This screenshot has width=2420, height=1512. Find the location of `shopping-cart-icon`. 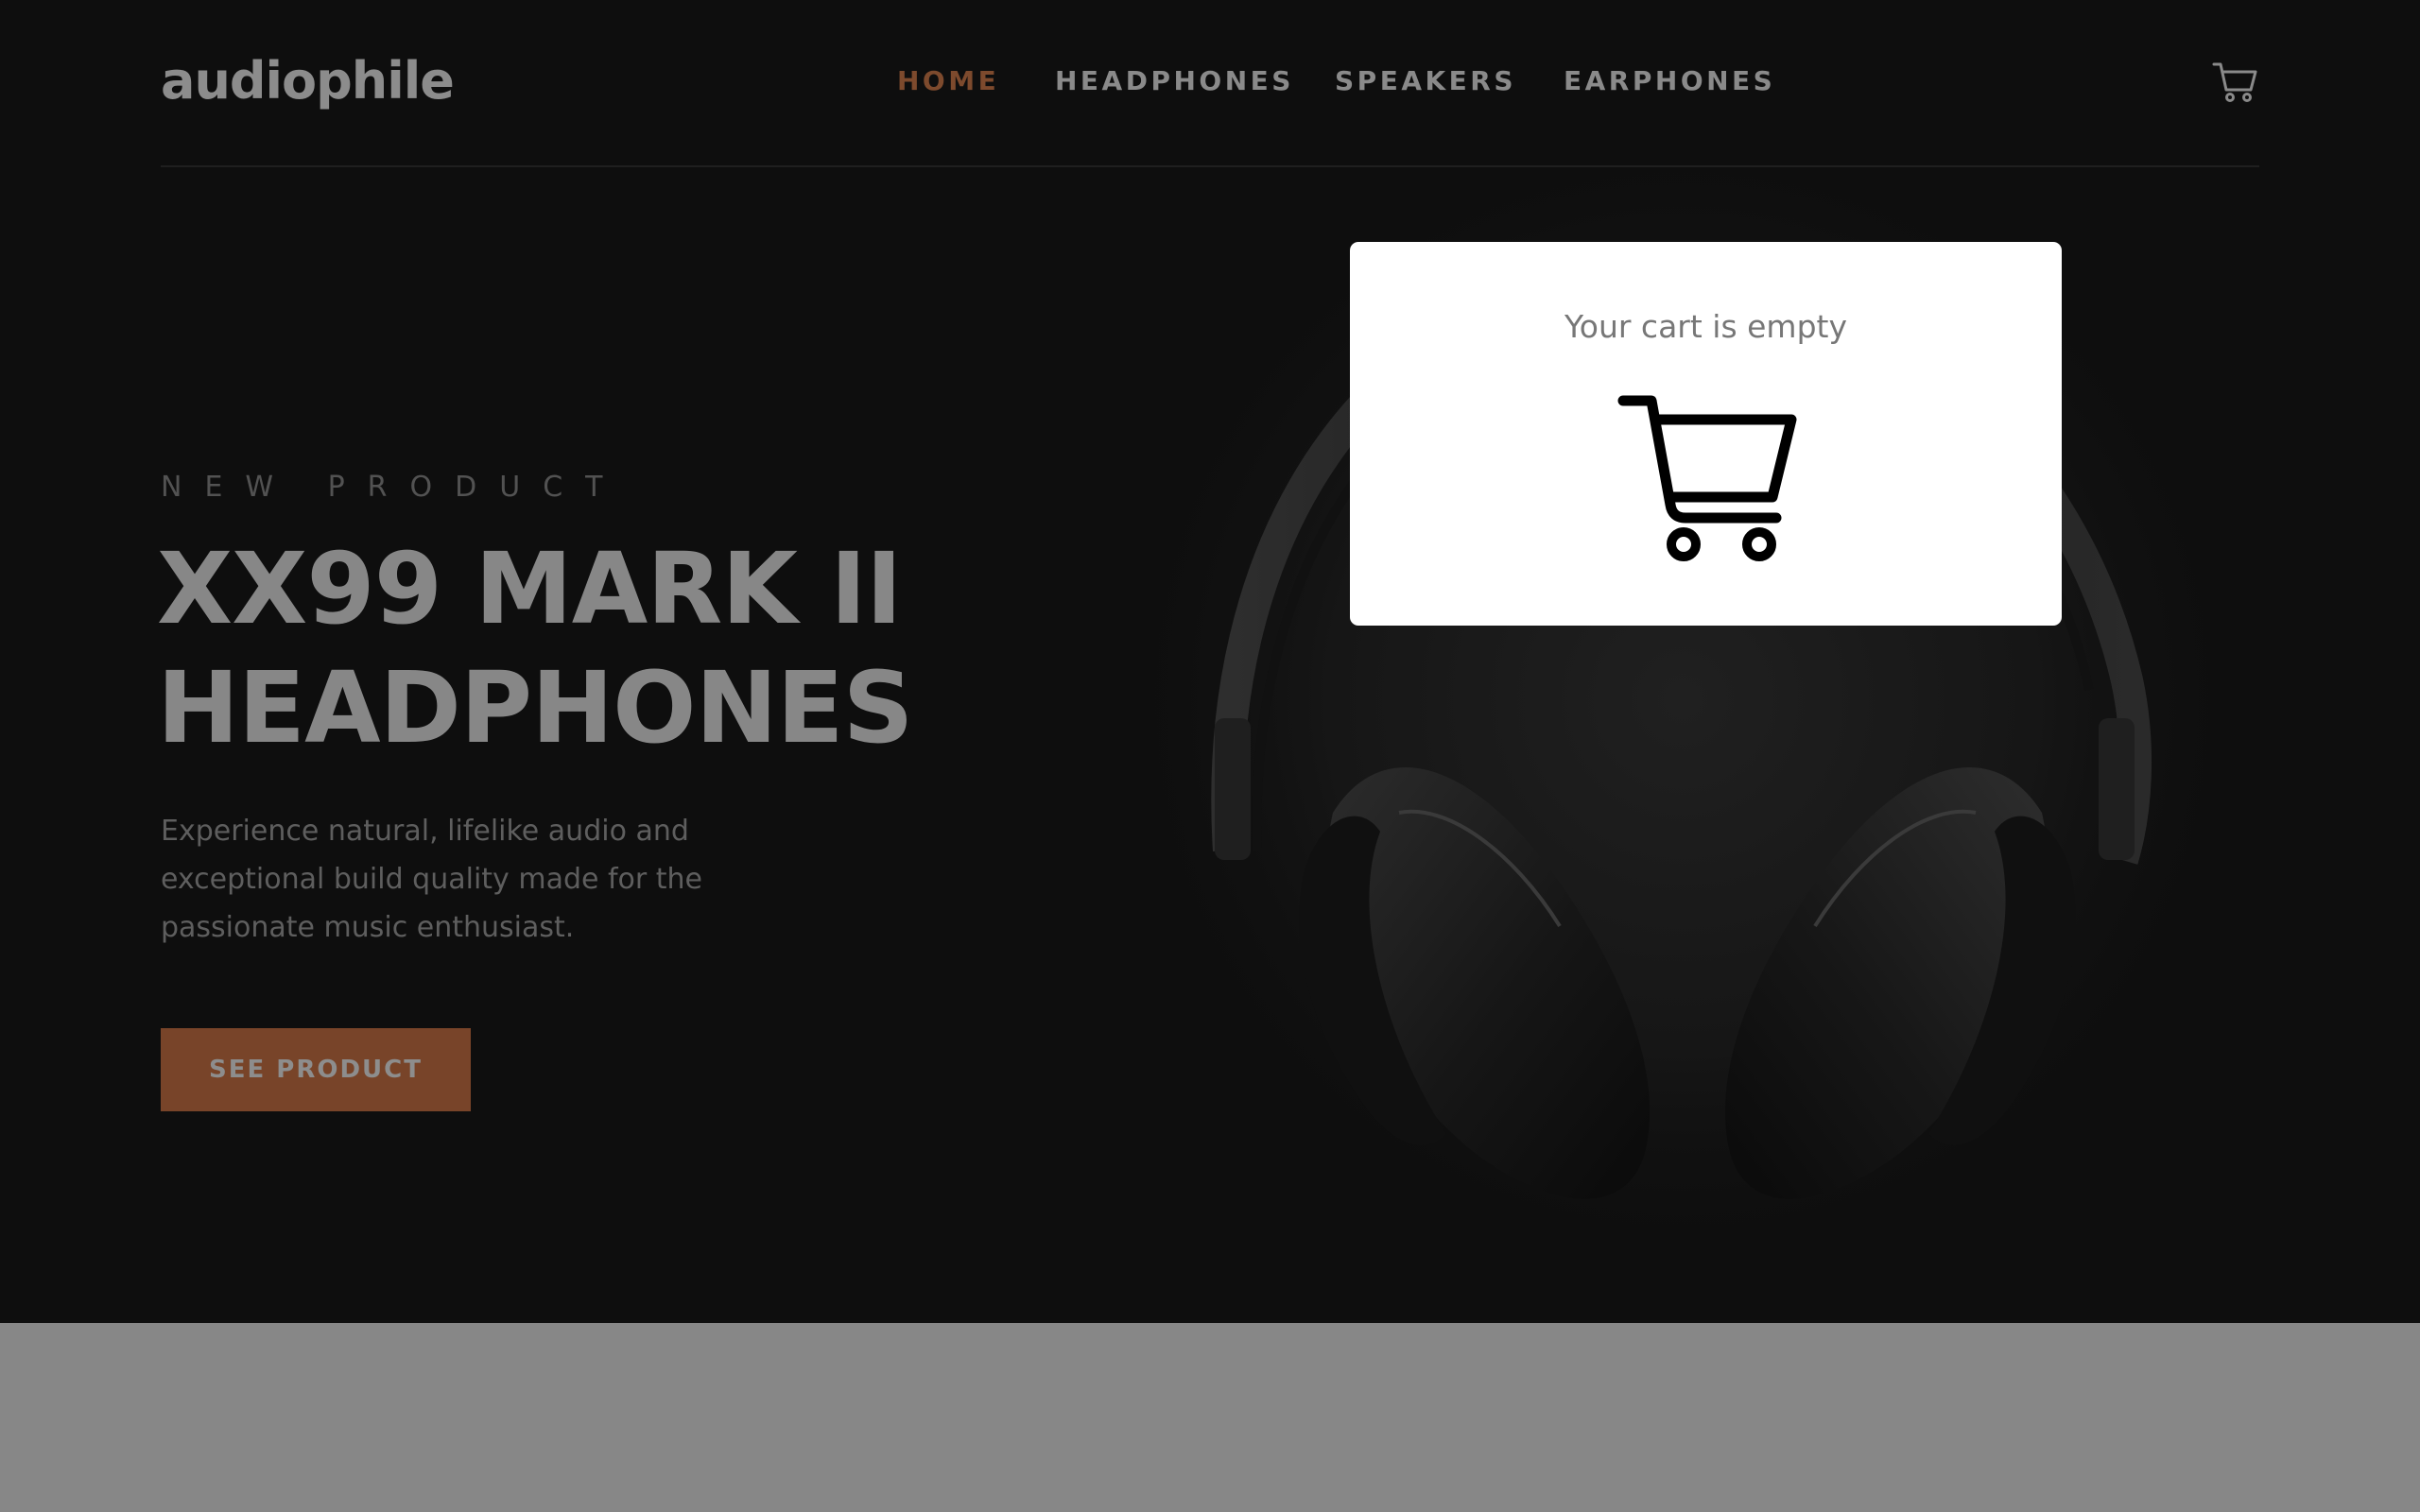

shopping-cart-icon is located at coordinates (1707, 478).